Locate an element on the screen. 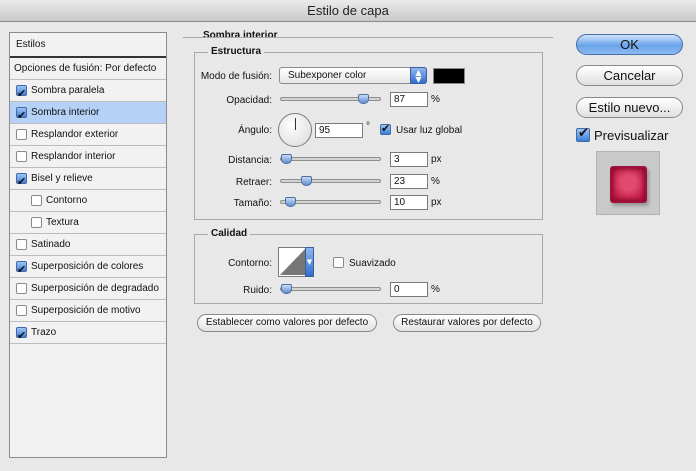 The height and width of the screenshot is (471, 696). size-input: 10 is located at coordinates (409, 202).